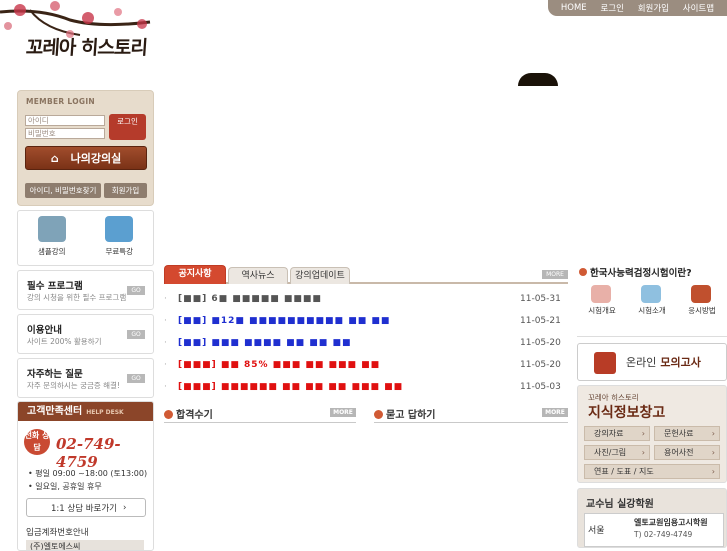 The height and width of the screenshot is (551, 727). I want to click on login-button: 로그인, so click(127, 127).